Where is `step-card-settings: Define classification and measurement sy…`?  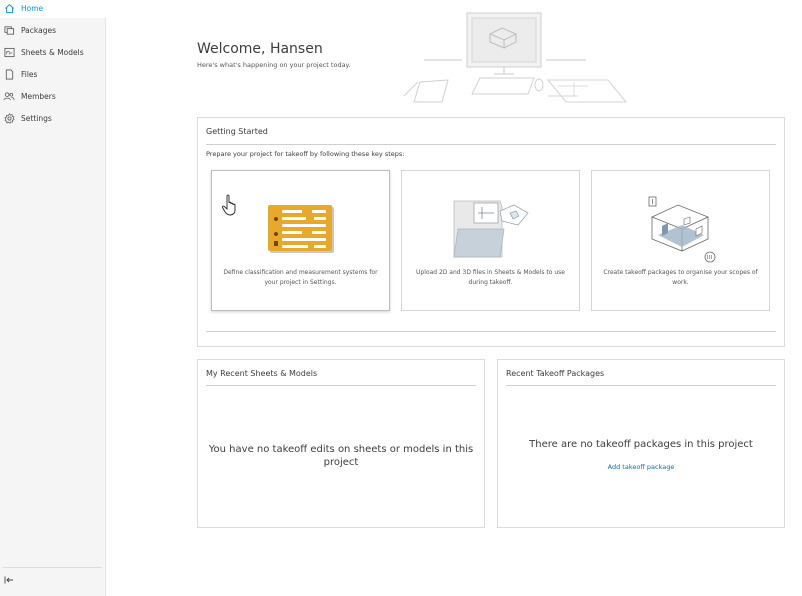 step-card-settings: Define classification and measurement sy… is located at coordinates (300, 240).